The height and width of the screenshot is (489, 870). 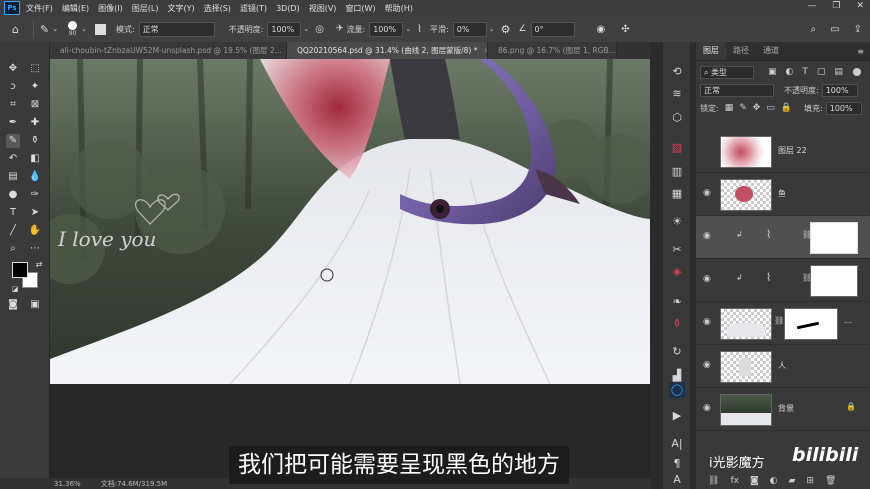 What do you see at coordinates (35, 159) in the screenshot?
I see `eraser-tool-icon: ◧` at bounding box center [35, 159].